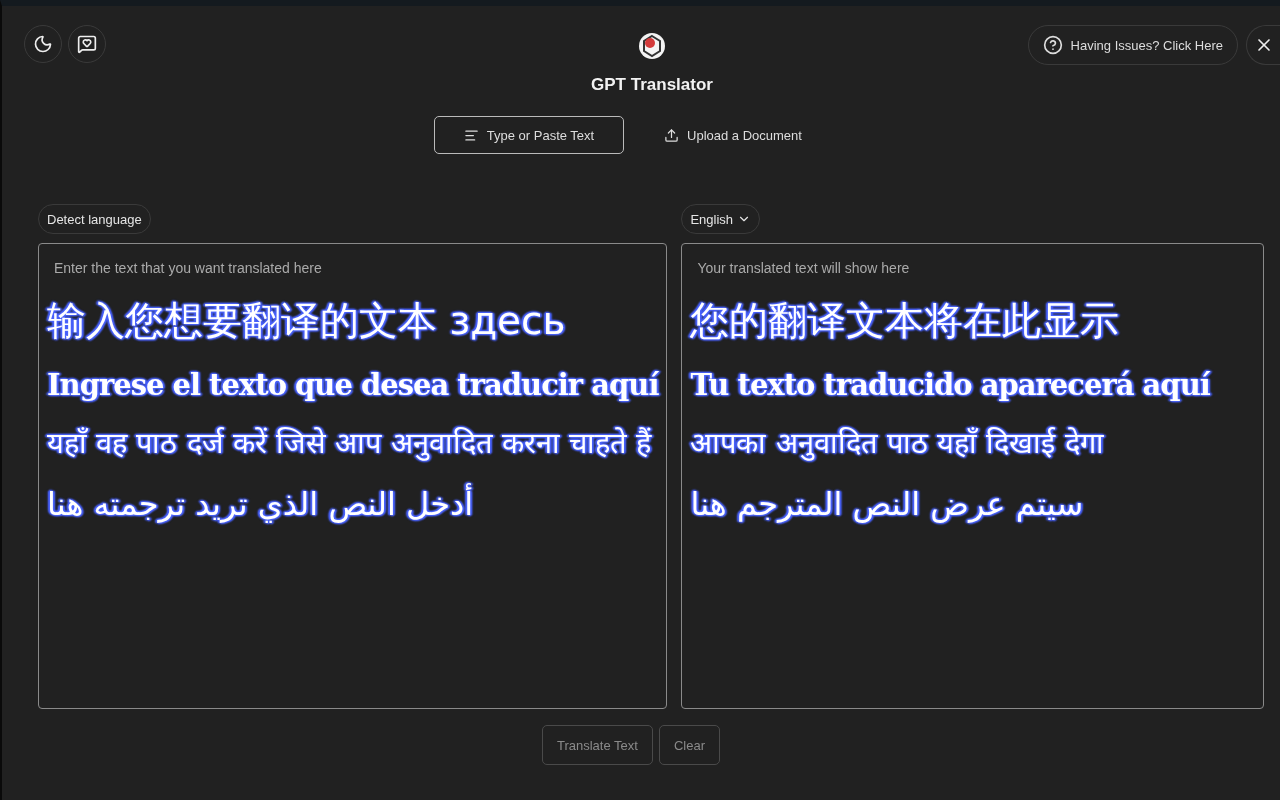 The height and width of the screenshot is (800, 1280). Describe the element at coordinates (897, 443) in the screenshot. I see `overlay-caption: आपका अनुवादित पाठ यहाँ दिखाई देगा` at that location.